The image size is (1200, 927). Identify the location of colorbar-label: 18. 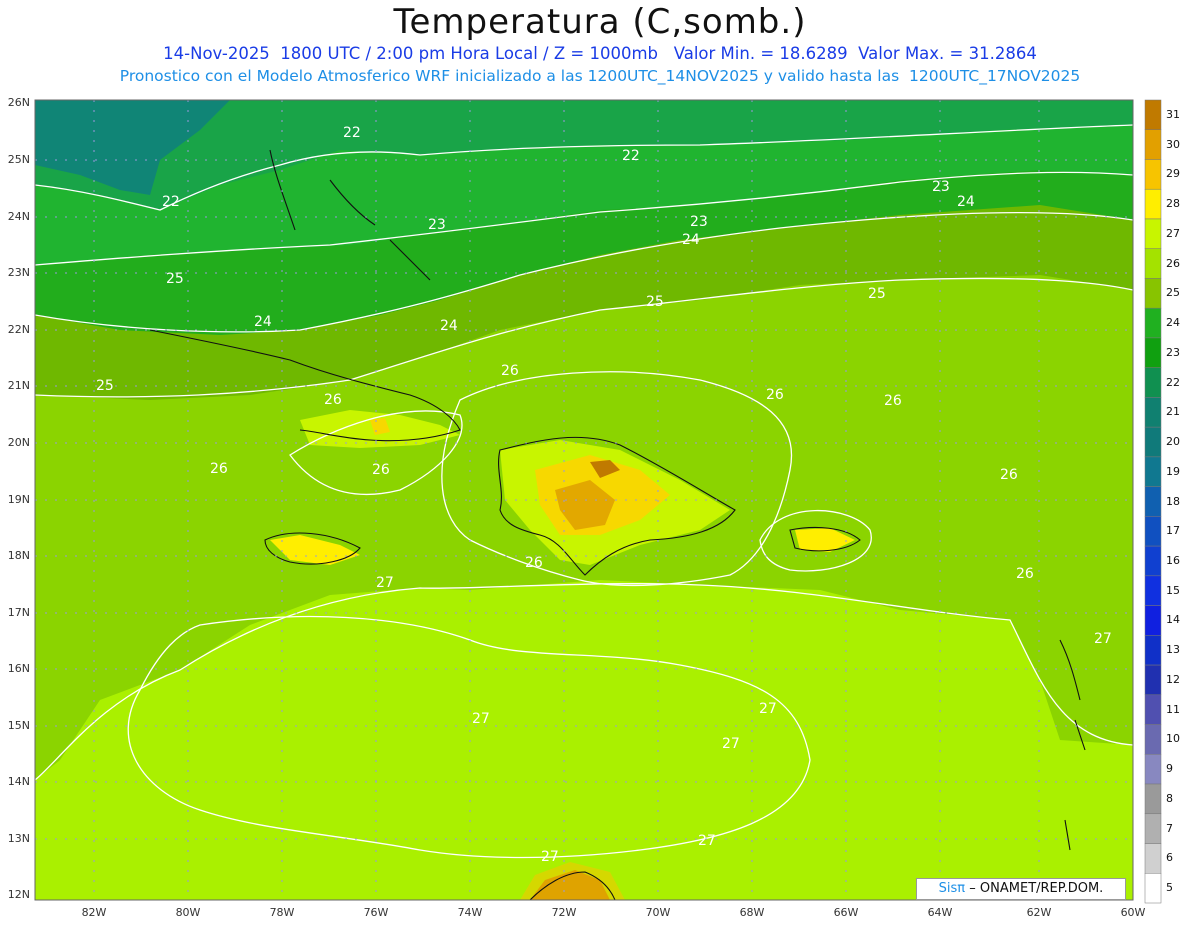
(1173, 501).